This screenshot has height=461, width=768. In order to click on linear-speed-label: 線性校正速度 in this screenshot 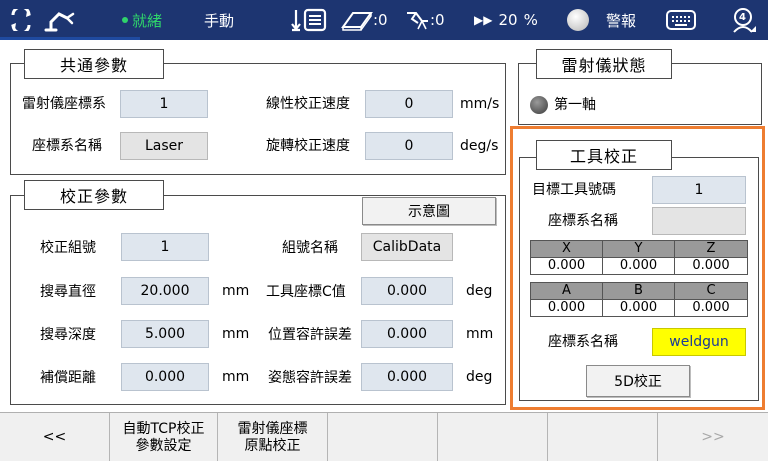, I will do `click(308, 104)`.